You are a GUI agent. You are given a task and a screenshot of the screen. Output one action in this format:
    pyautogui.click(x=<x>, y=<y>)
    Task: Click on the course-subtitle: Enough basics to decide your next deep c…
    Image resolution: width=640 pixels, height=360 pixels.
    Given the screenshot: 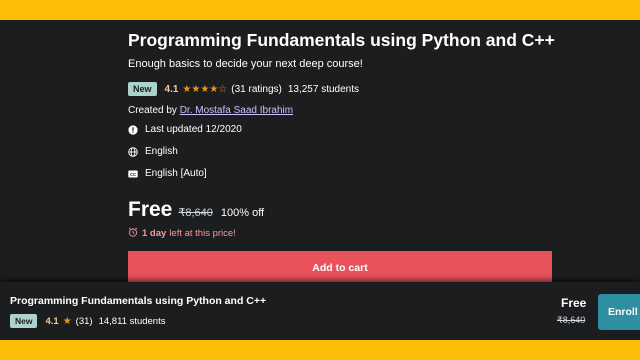 What is the action you would take?
    pyautogui.click(x=245, y=64)
    